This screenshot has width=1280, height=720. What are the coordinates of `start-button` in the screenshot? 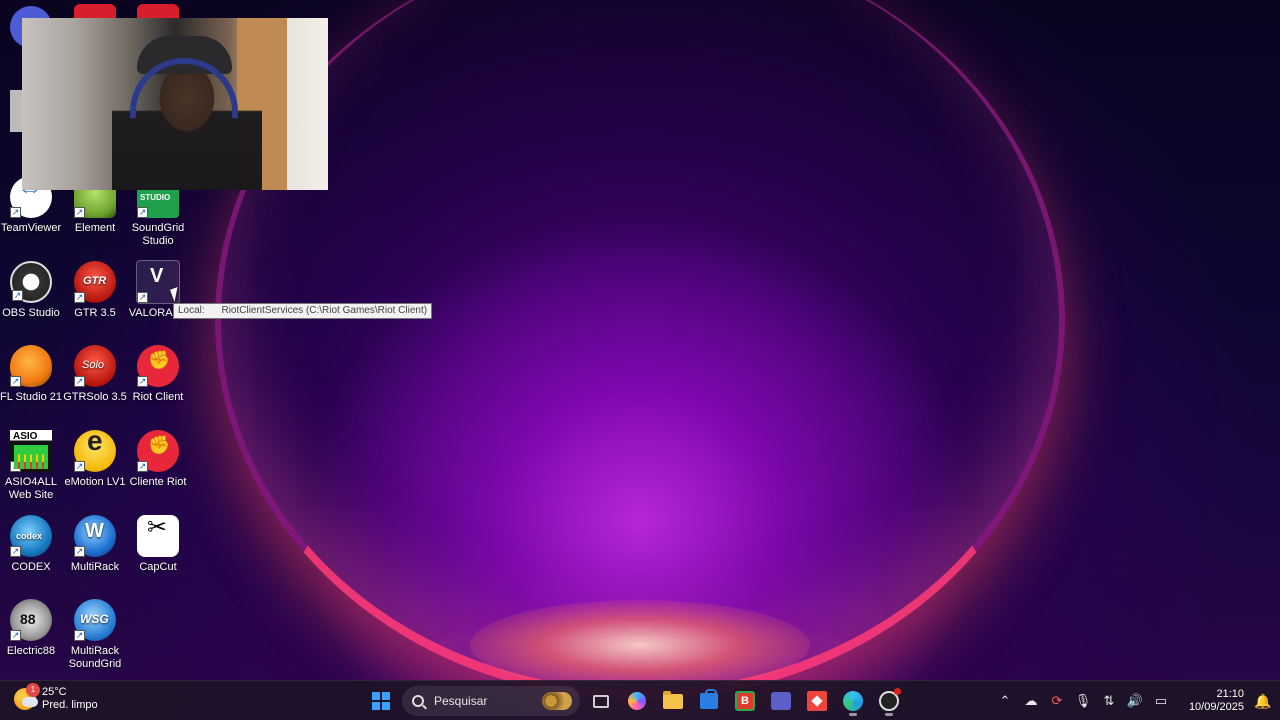 It's located at (381, 701).